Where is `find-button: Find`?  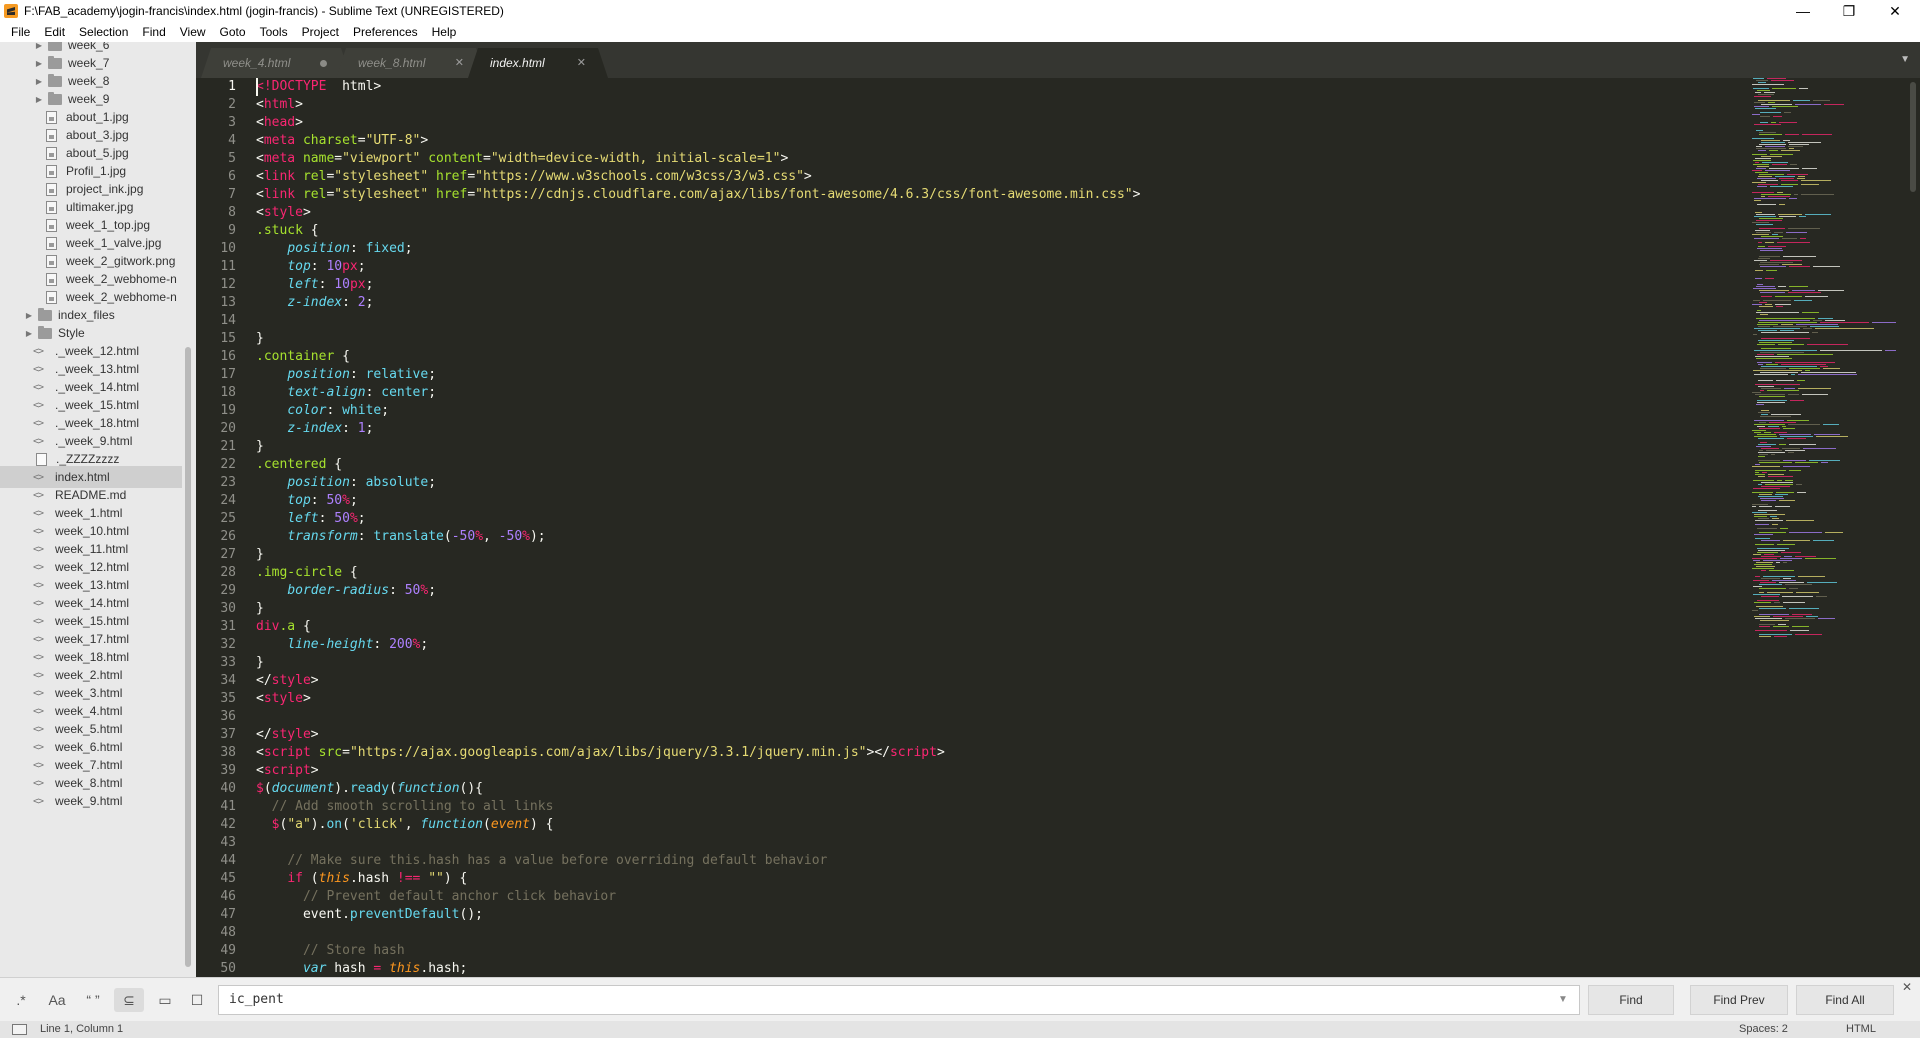
find-button: Find is located at coordinates (1631, 1000).